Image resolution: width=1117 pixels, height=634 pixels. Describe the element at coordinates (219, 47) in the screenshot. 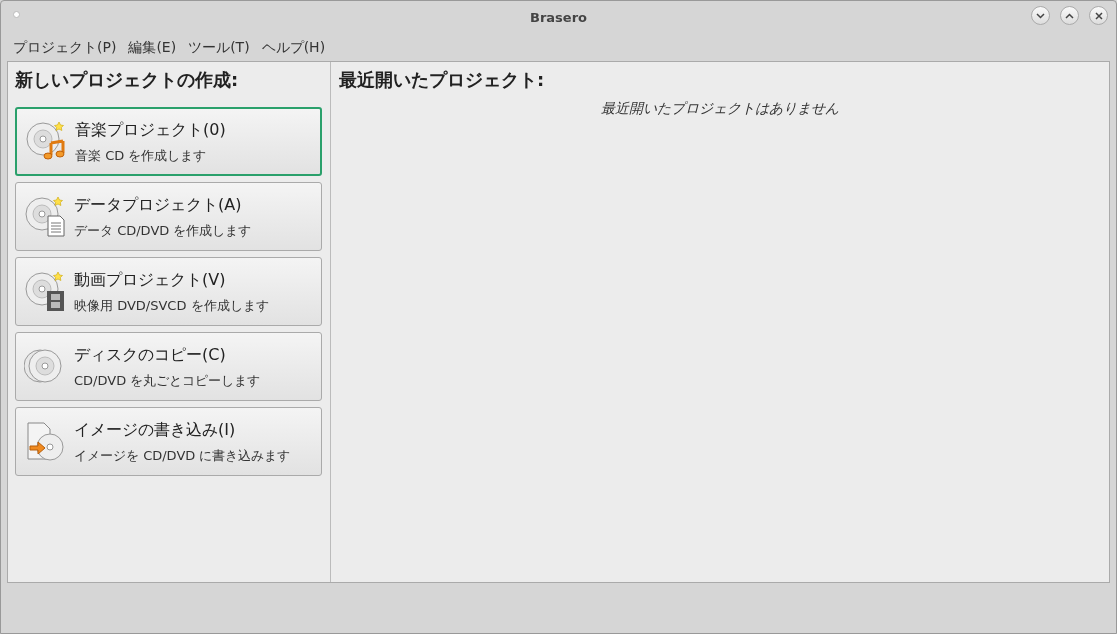

I see `menu-item: ツール(T)` at that location.